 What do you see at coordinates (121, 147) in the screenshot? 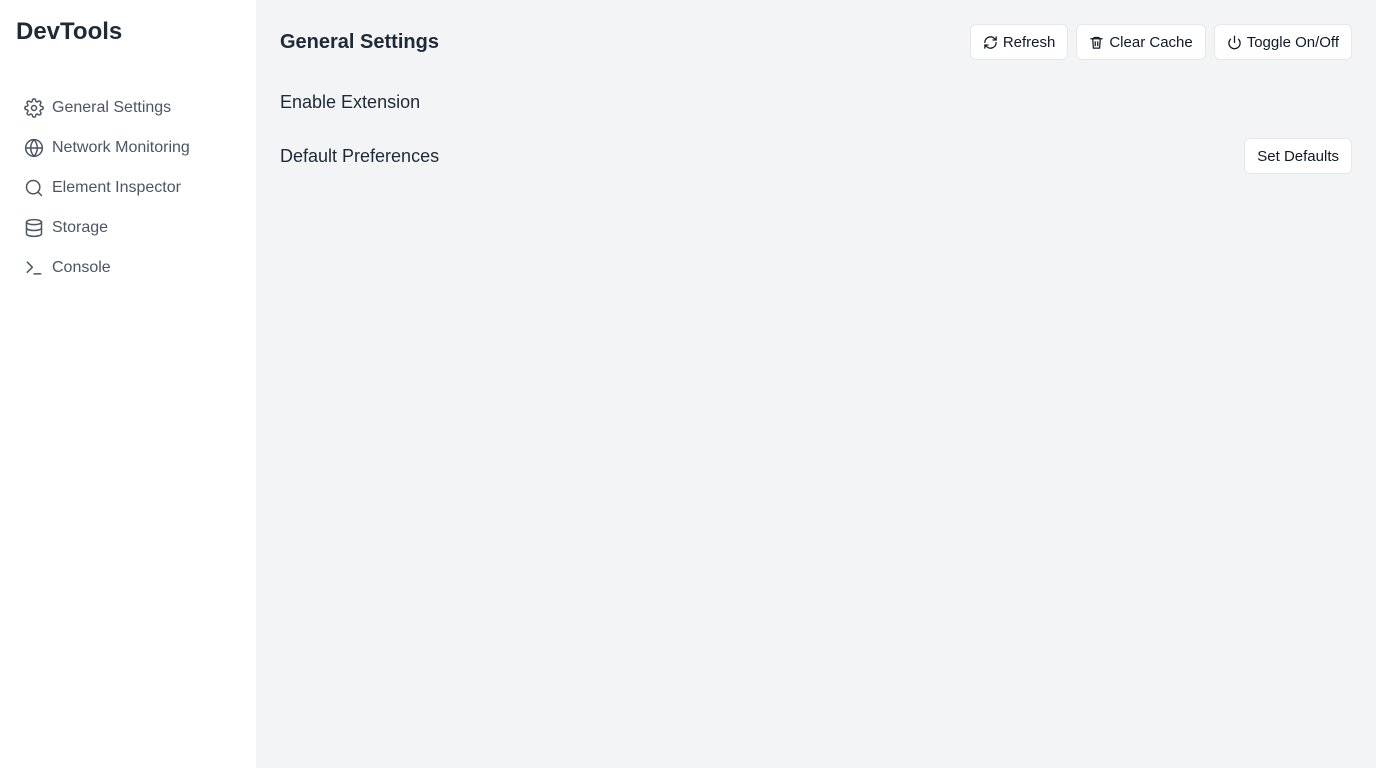
I see `sidebar-item-label: Network Monitoring` at bounding box center [121, 147].